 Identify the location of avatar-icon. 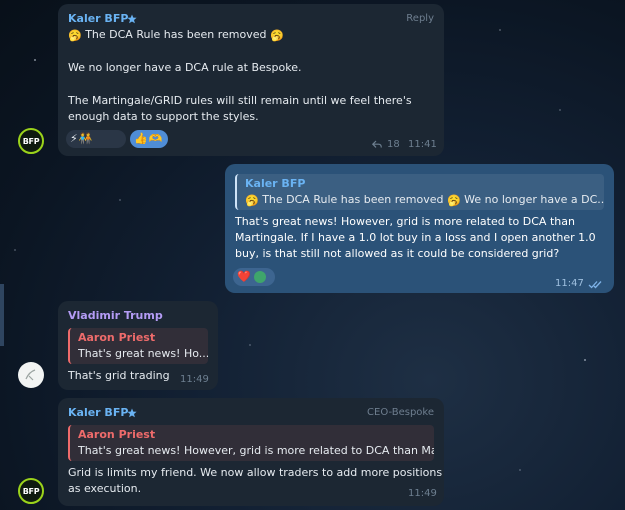
(30, 375).